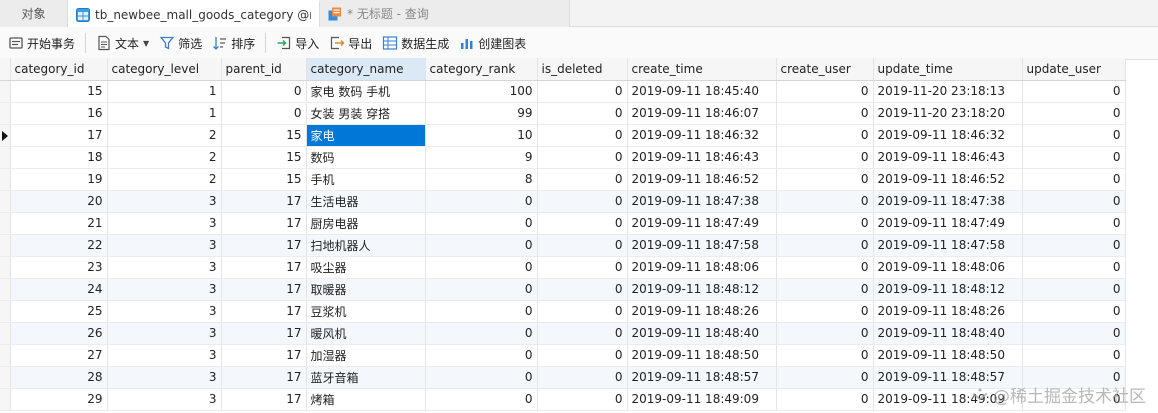 Image resolution: width=1158 pixels, height=413 pixels. Describe the element at coordinates (948, 201) in the screenshot. I see `cell-update-time: 2019-09-11 18:47:38` at that location.